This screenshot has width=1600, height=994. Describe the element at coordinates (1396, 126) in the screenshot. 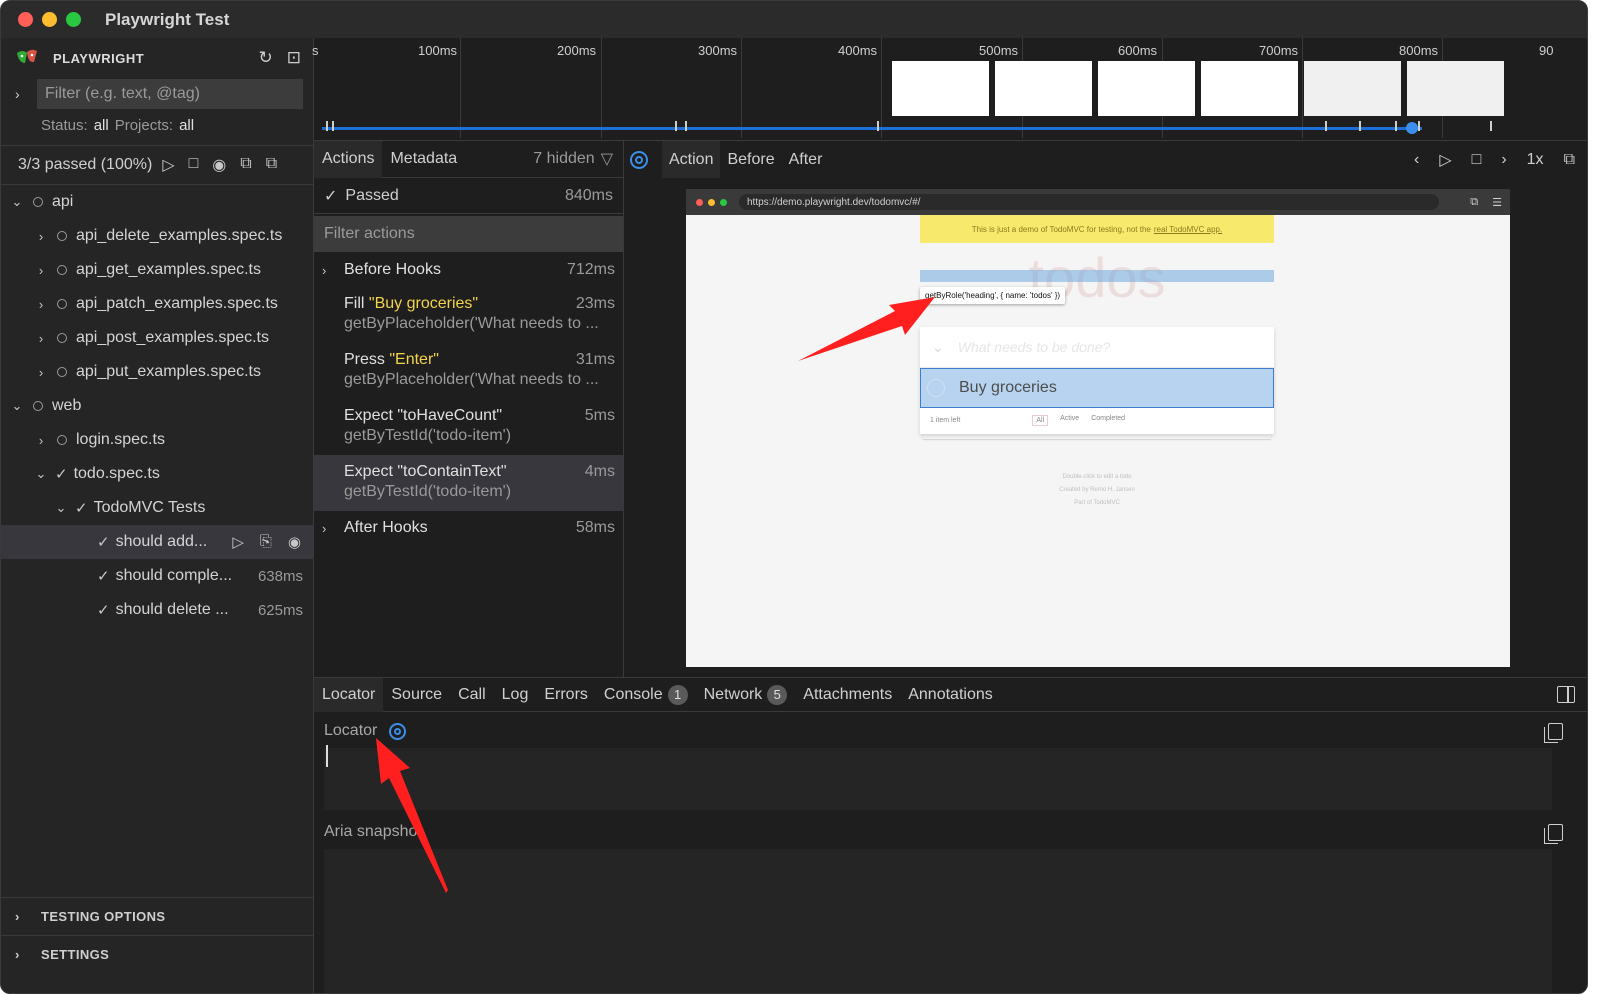

I see `timeline-marker` at that location.